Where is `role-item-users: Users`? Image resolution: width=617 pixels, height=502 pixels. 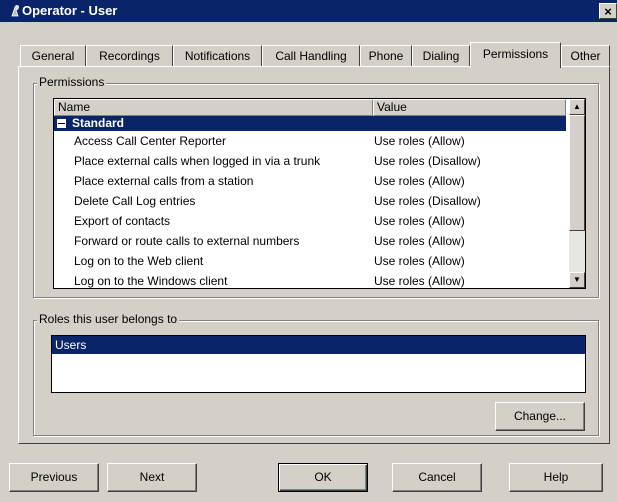 role-item-users: Users is located at coordinates (318, 345).